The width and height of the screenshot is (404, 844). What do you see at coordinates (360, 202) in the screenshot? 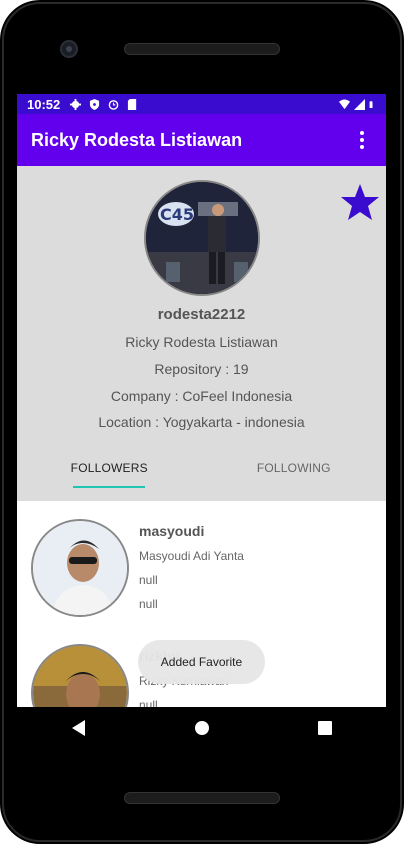
I see `star-icon` at bounding box center [360, 202].